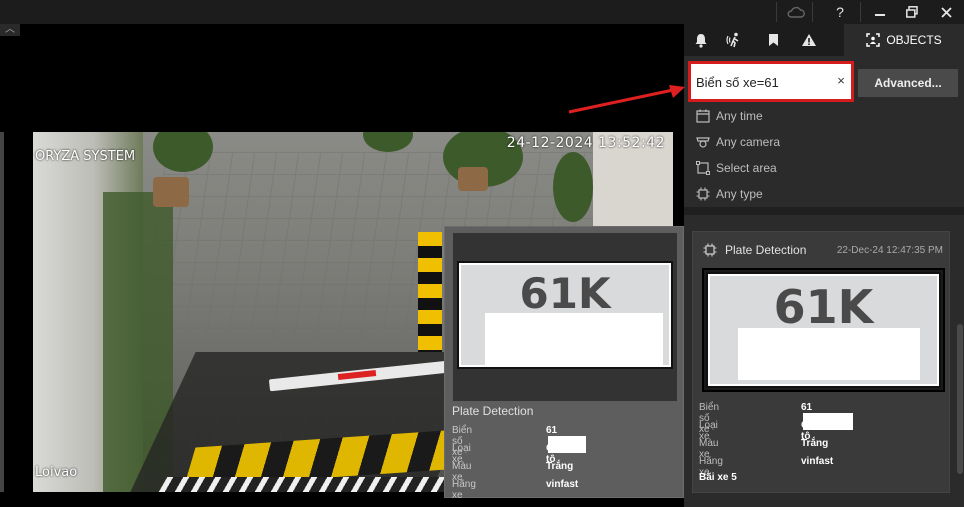 This screenshot has width=964, height=507. Describe the element at coordinates (823, 250) in the screenshot. I see `card-header: Plate Detection 22-Dec-24 12:47:35 PM` at that location.